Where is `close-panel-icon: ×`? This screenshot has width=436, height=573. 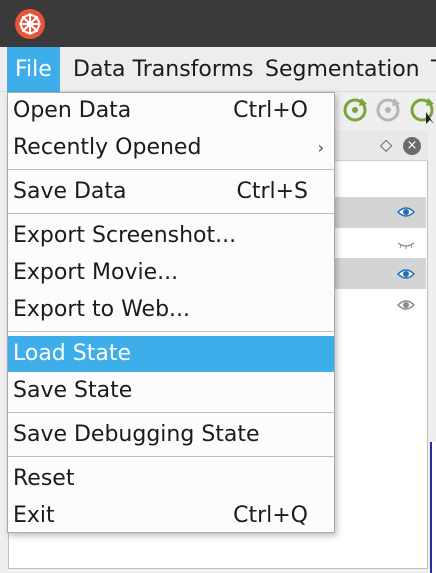
close-panel-icon: × is located at coordinates (412, 146).